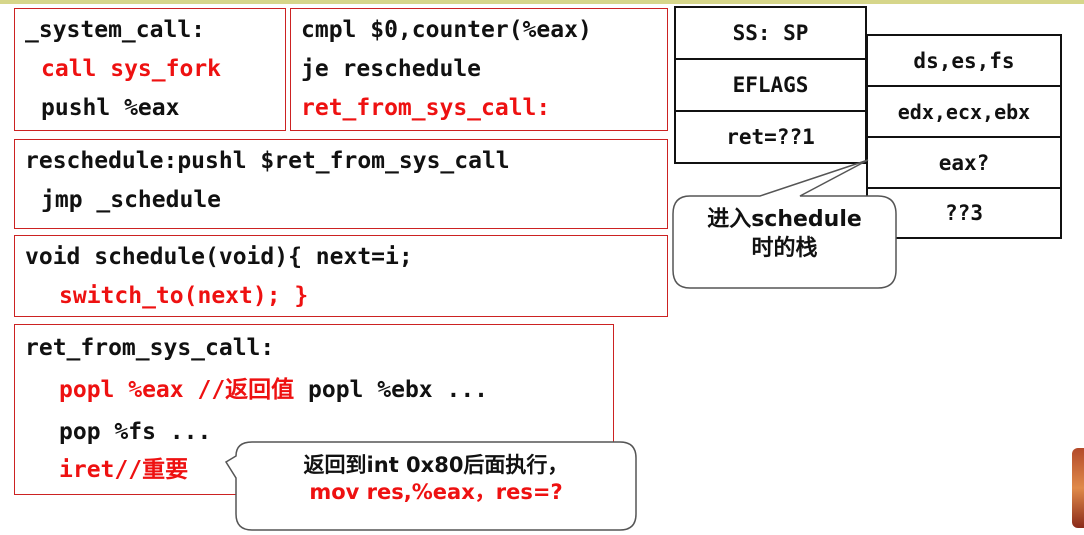 The image size is (1084, 535). Describe the element at coordinates (784, 234) in the screenshot. I see `callout-schedule-text: 进入schedule 时的栈` at that location.